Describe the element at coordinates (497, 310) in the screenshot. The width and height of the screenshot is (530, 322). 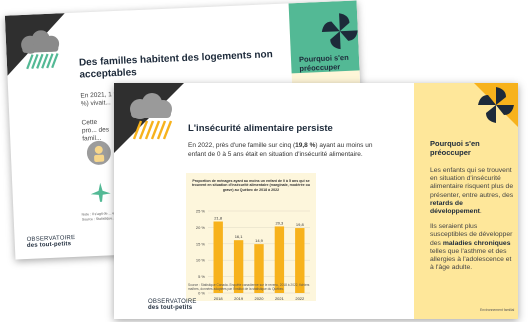
I see `panel-footer: Environnement familial` at that location.